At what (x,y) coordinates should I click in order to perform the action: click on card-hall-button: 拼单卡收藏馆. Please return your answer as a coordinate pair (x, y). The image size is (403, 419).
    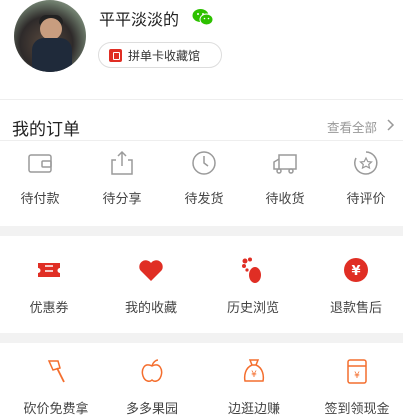
    Looking at the image, I should click on (160, 55).